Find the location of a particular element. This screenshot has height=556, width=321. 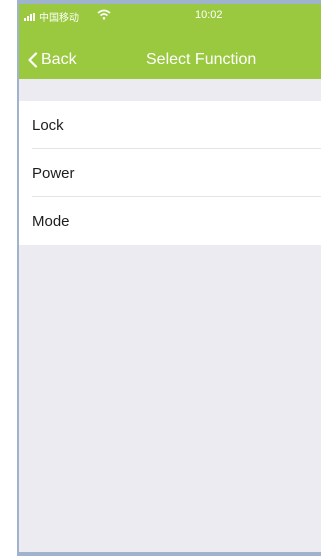

carrier-label: 中国移动 is located at coordinates (59, 18).